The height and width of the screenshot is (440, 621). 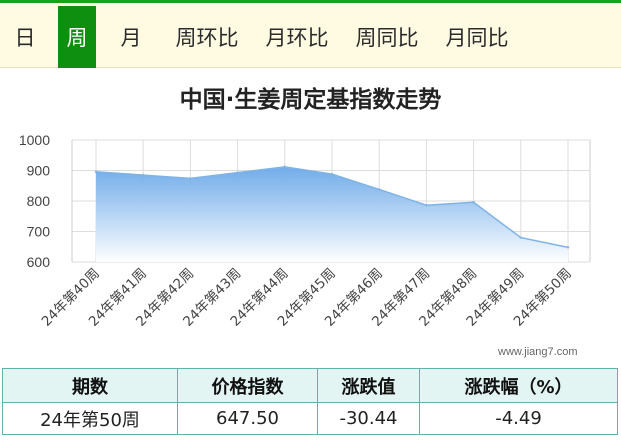 I want to click on header-period: 期数, so click(x=90, y=385).